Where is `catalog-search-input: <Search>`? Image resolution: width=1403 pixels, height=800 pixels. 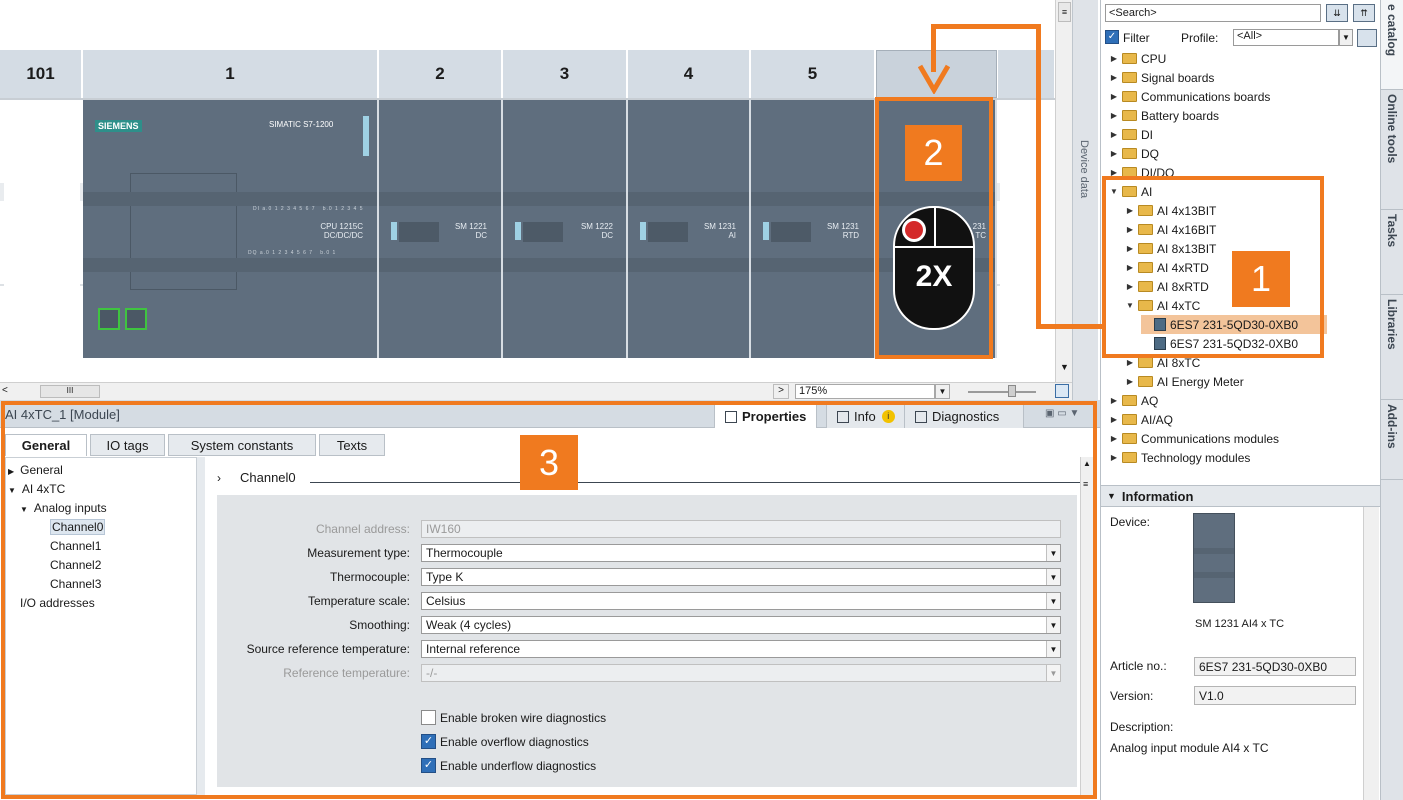 catalog-search-input: <Search> is located at coordinates (1213, 13).